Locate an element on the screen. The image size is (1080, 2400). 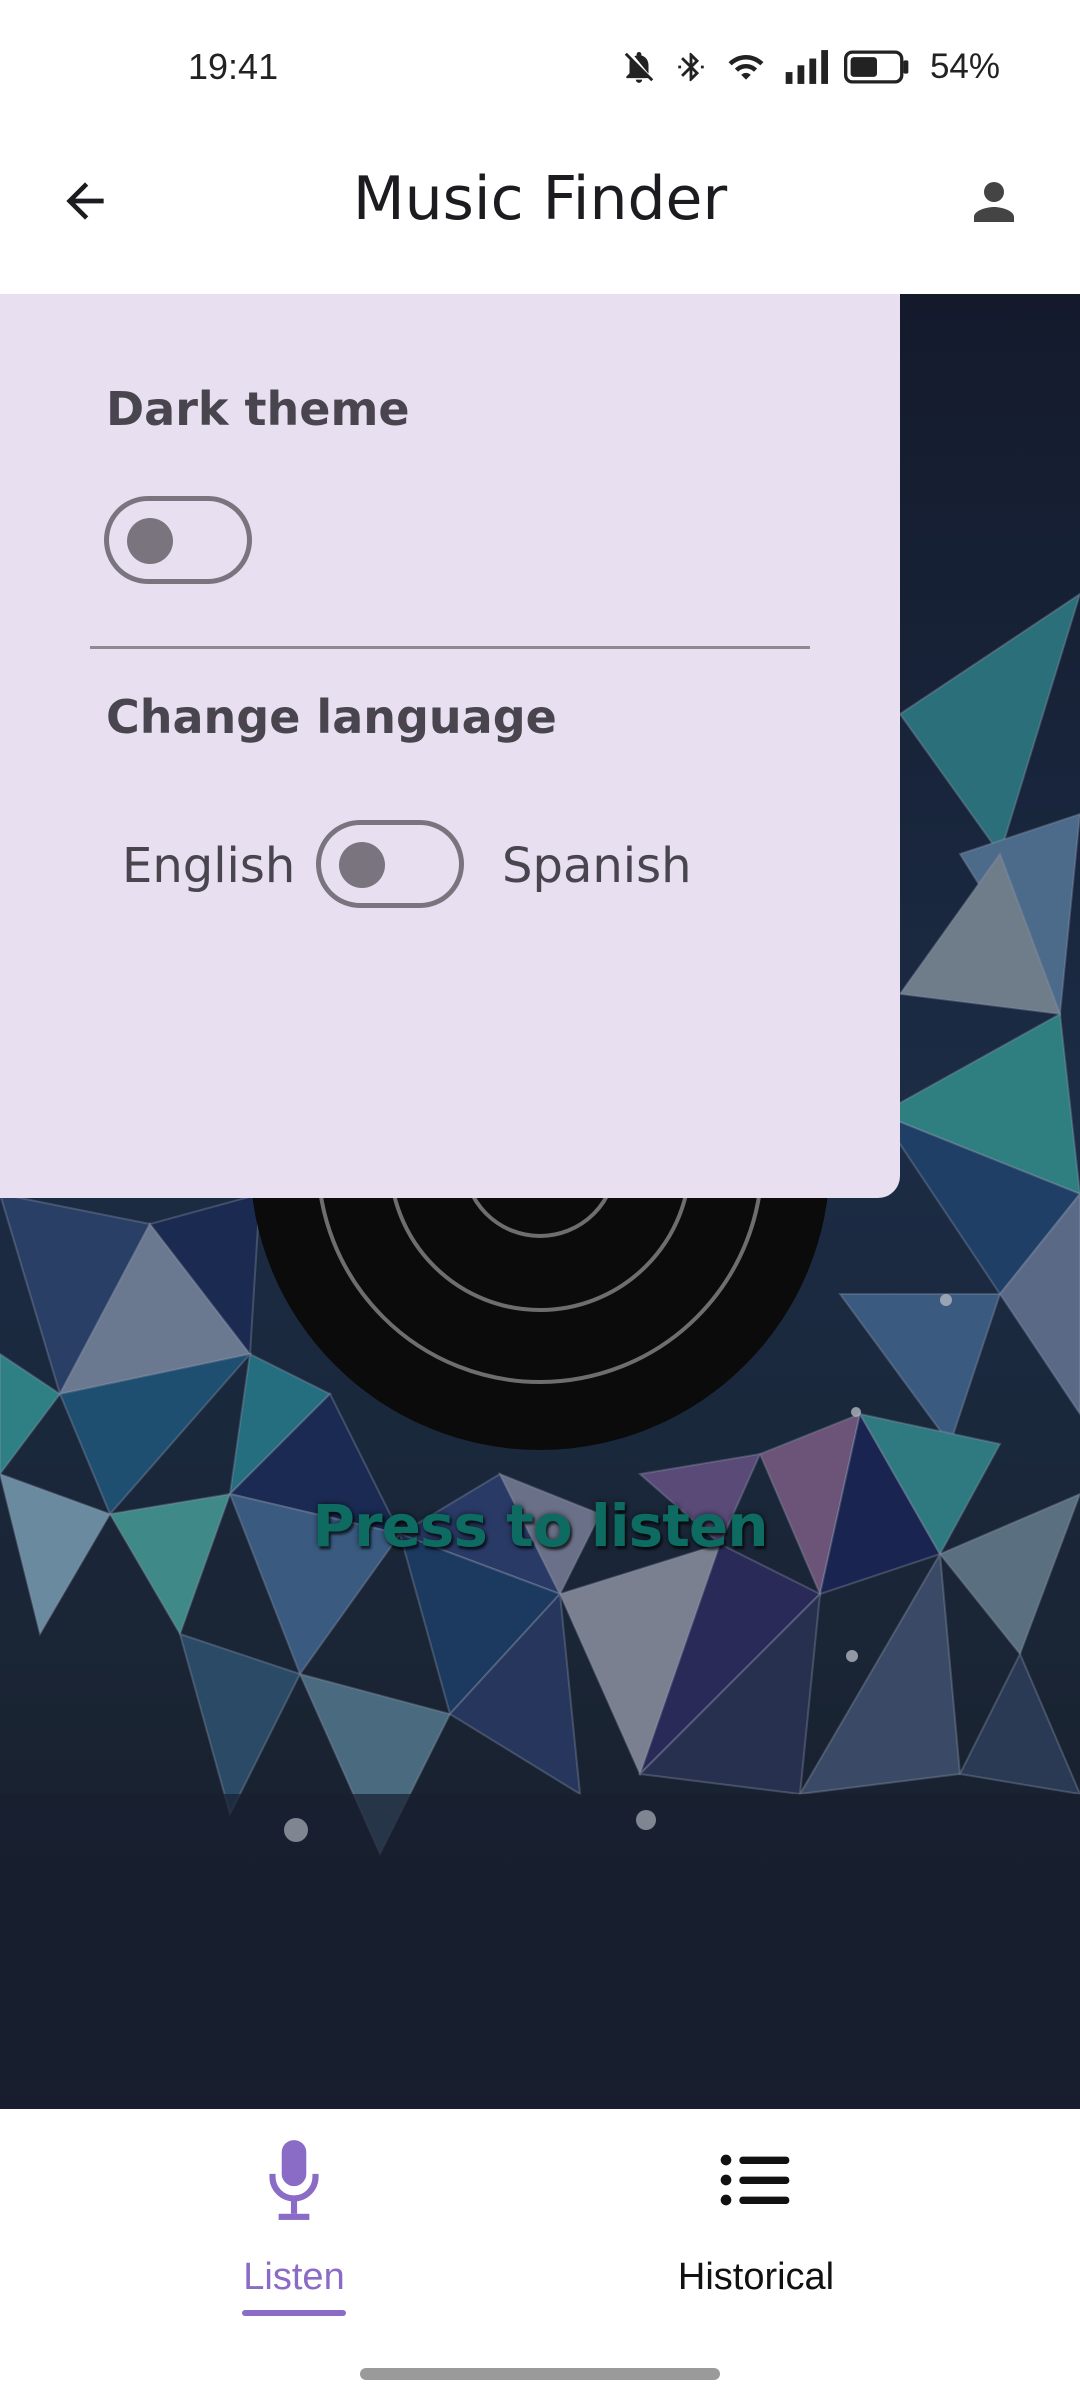
status-bar: 19:41 54% is located at coordinates (540, 69).